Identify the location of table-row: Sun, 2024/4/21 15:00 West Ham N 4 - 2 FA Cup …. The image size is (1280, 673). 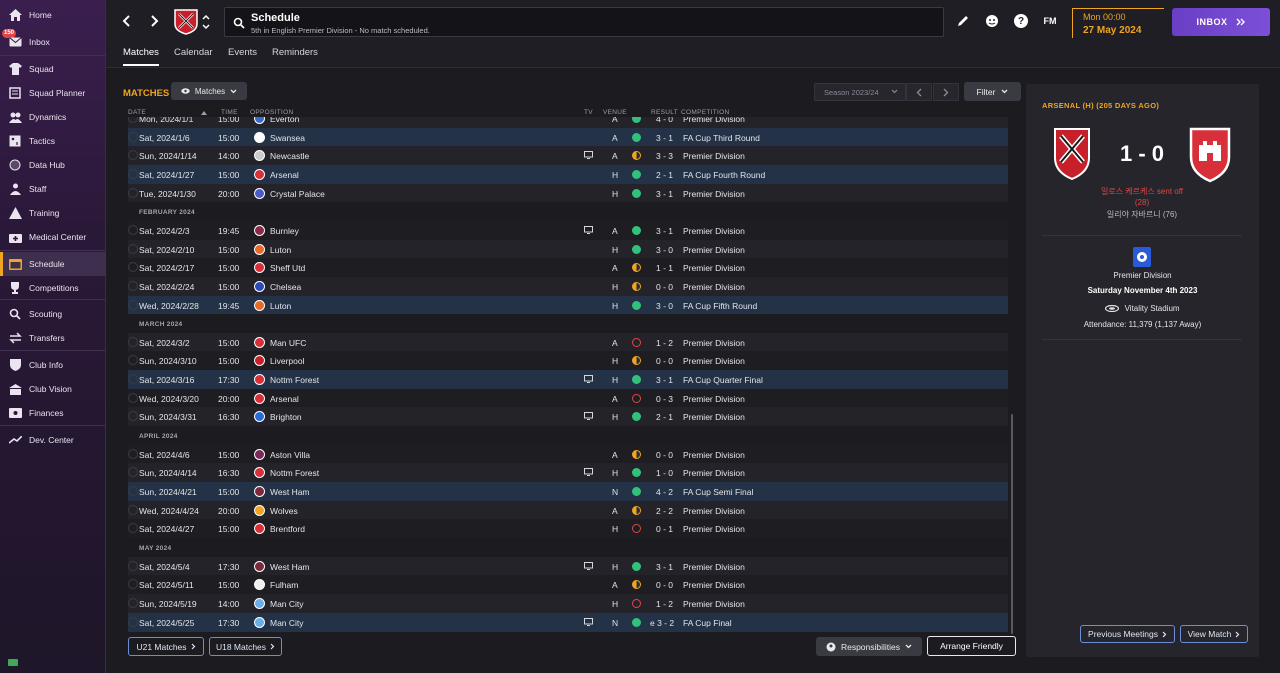
(568, 491).